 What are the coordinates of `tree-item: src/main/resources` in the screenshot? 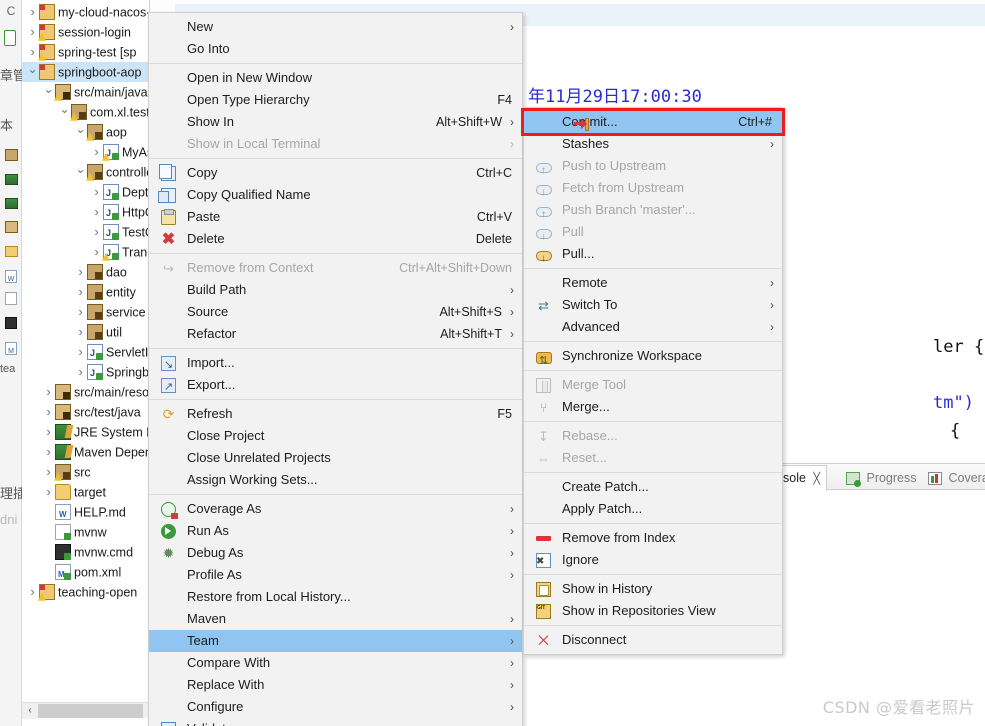 It's located at (85, 392).